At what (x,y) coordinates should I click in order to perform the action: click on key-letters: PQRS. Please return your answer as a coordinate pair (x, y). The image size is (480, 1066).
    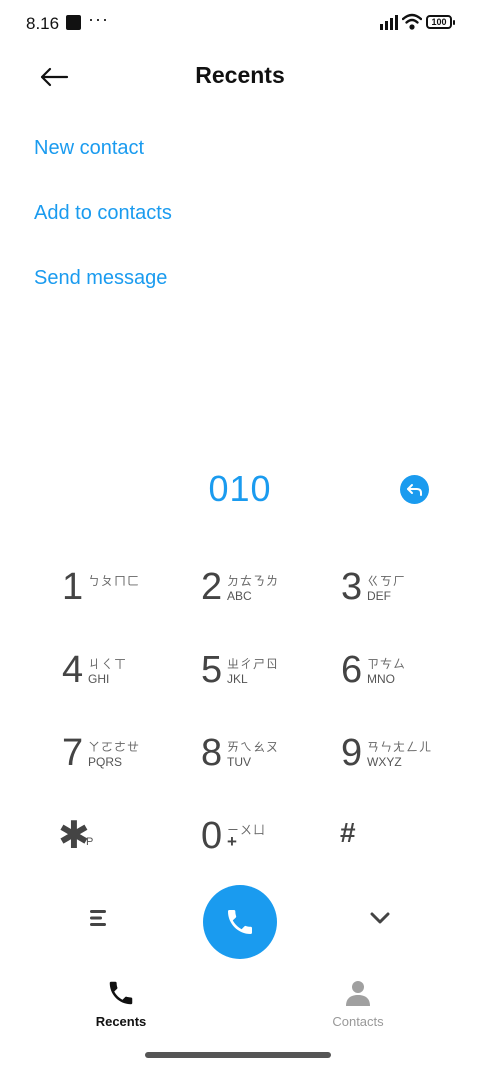
    Looking at the image, I should click on (105, 762).